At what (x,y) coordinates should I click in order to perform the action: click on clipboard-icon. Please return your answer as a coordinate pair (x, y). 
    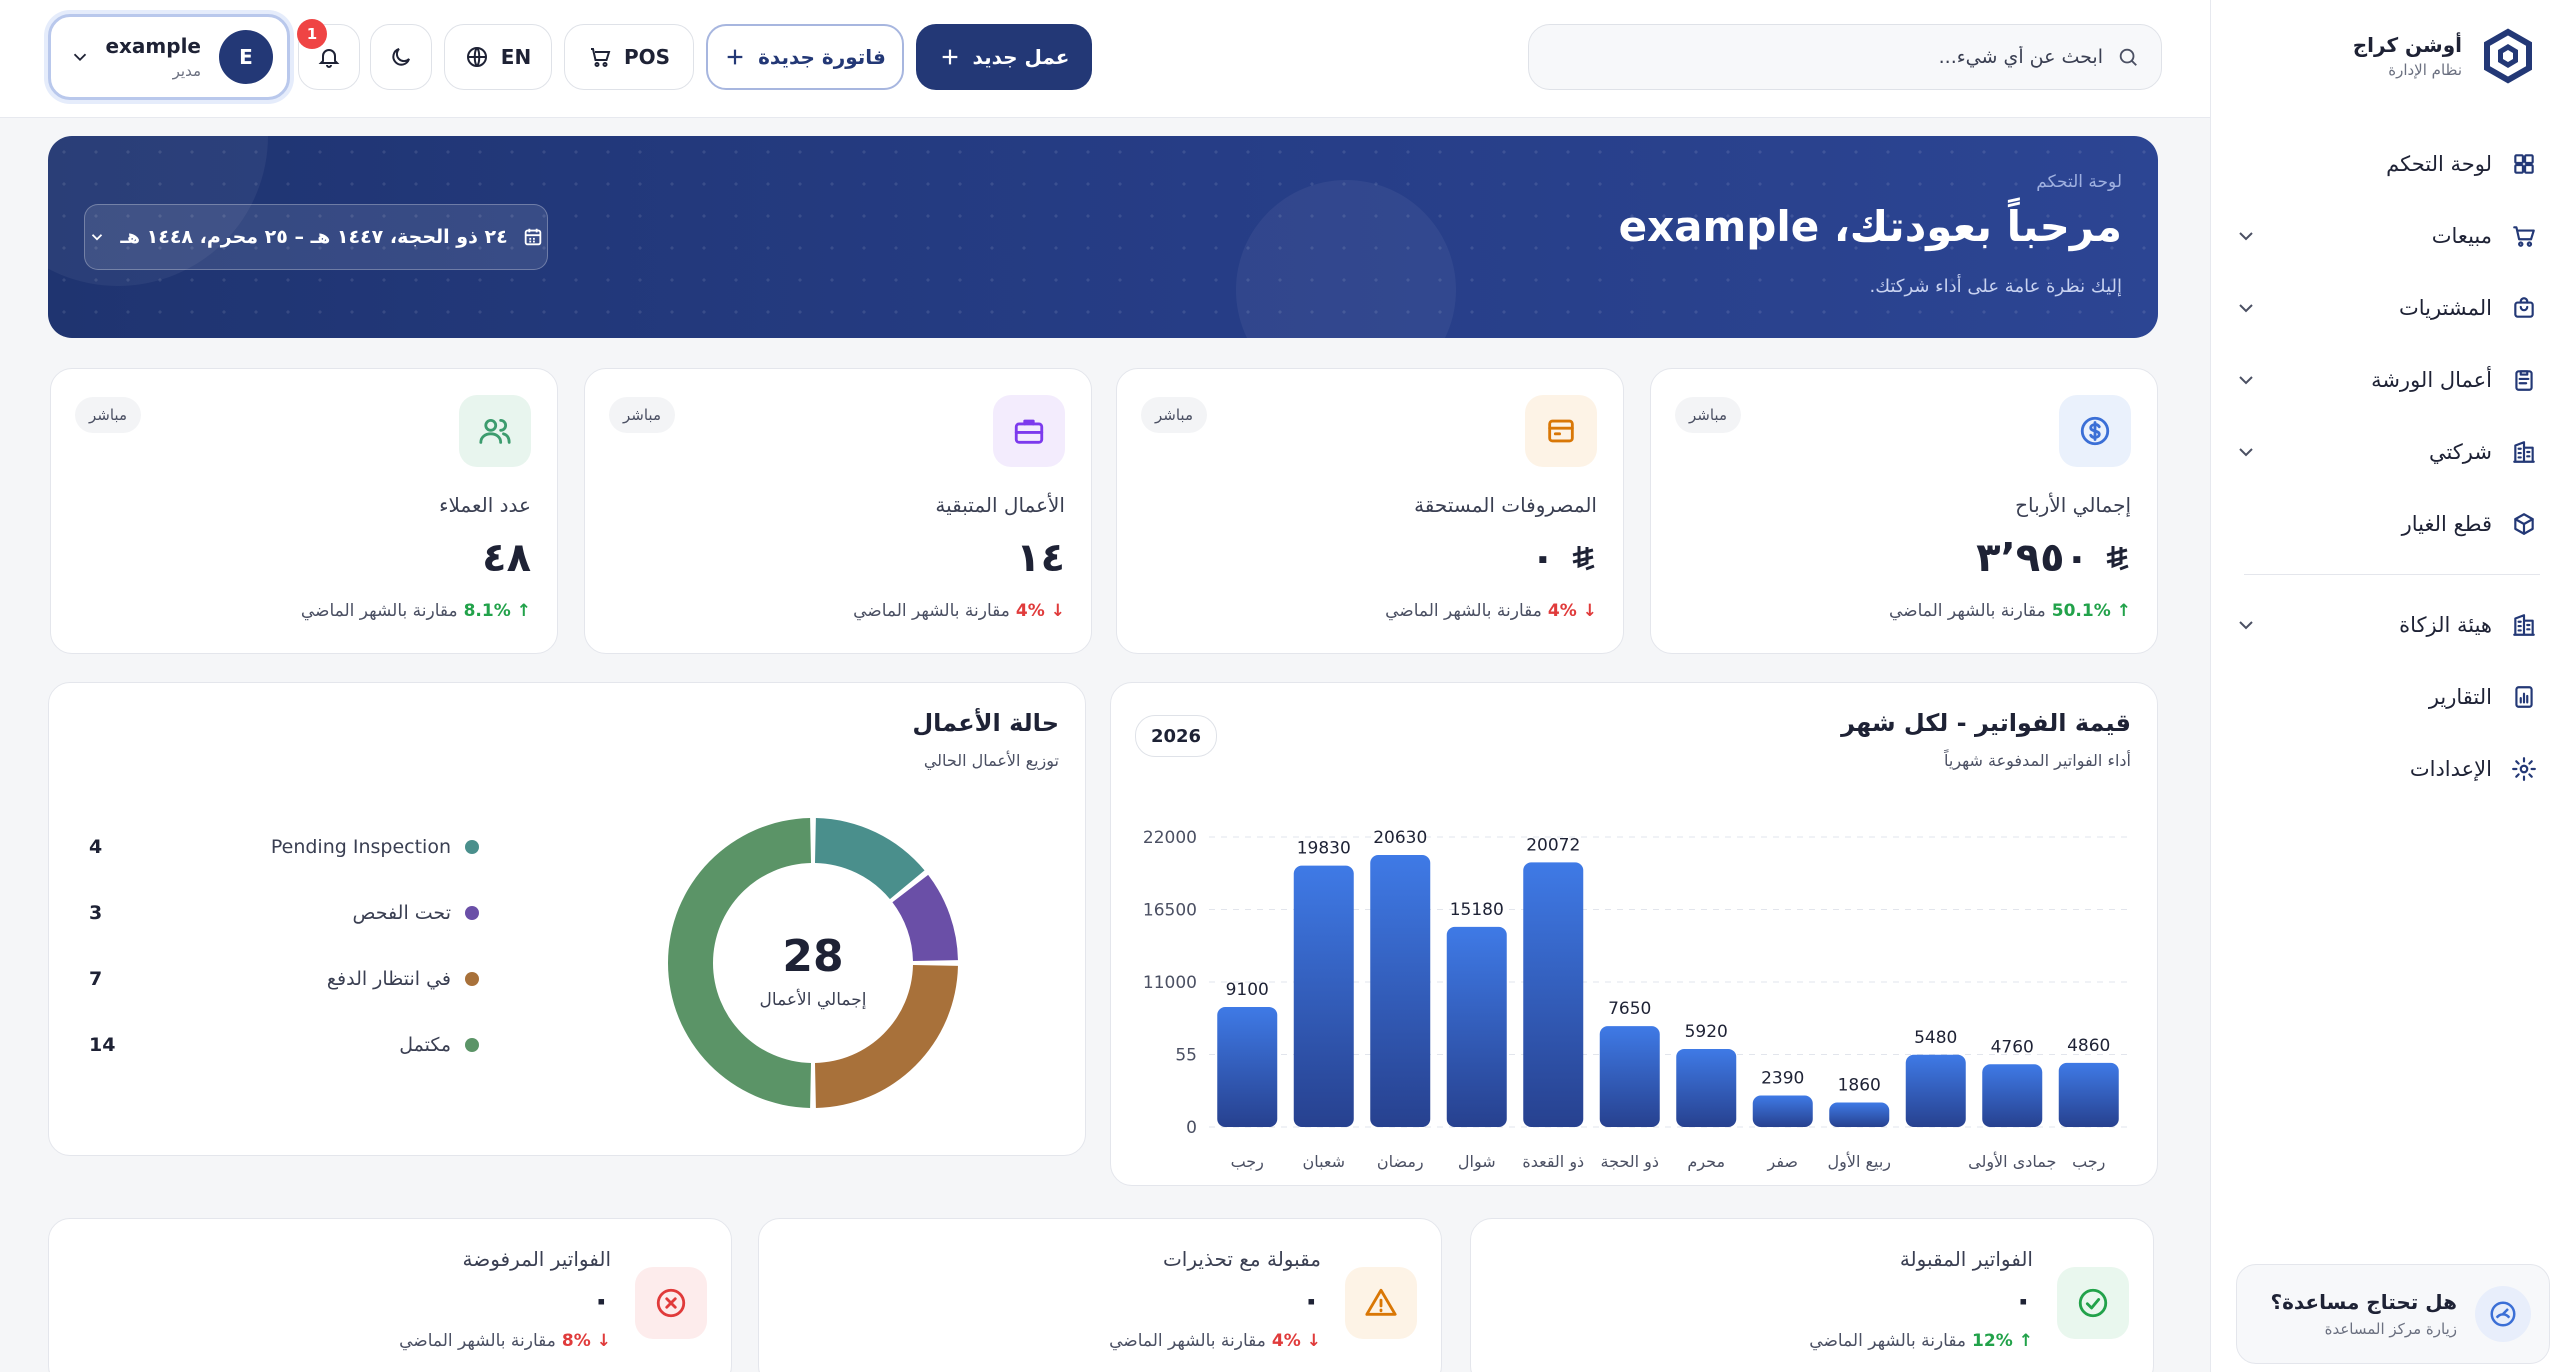
    Looking at the image, I should click on (2524, 380).